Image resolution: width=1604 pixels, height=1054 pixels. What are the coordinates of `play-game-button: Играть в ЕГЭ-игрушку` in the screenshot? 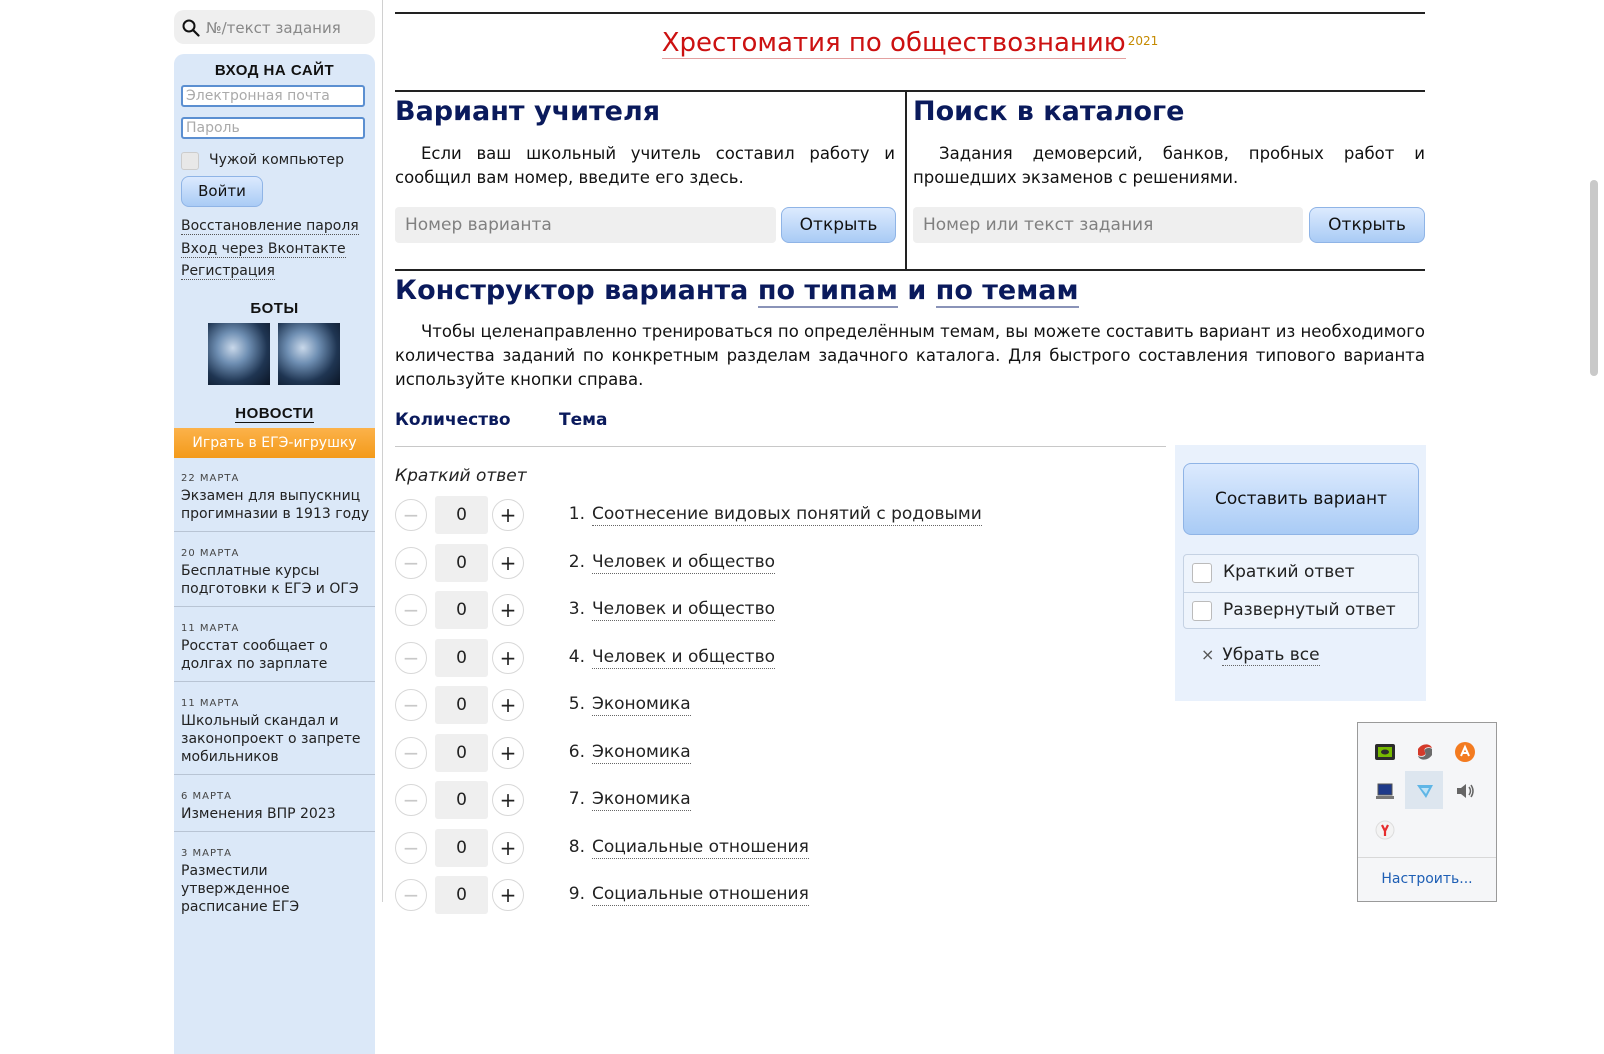 It's located at (274, 443).